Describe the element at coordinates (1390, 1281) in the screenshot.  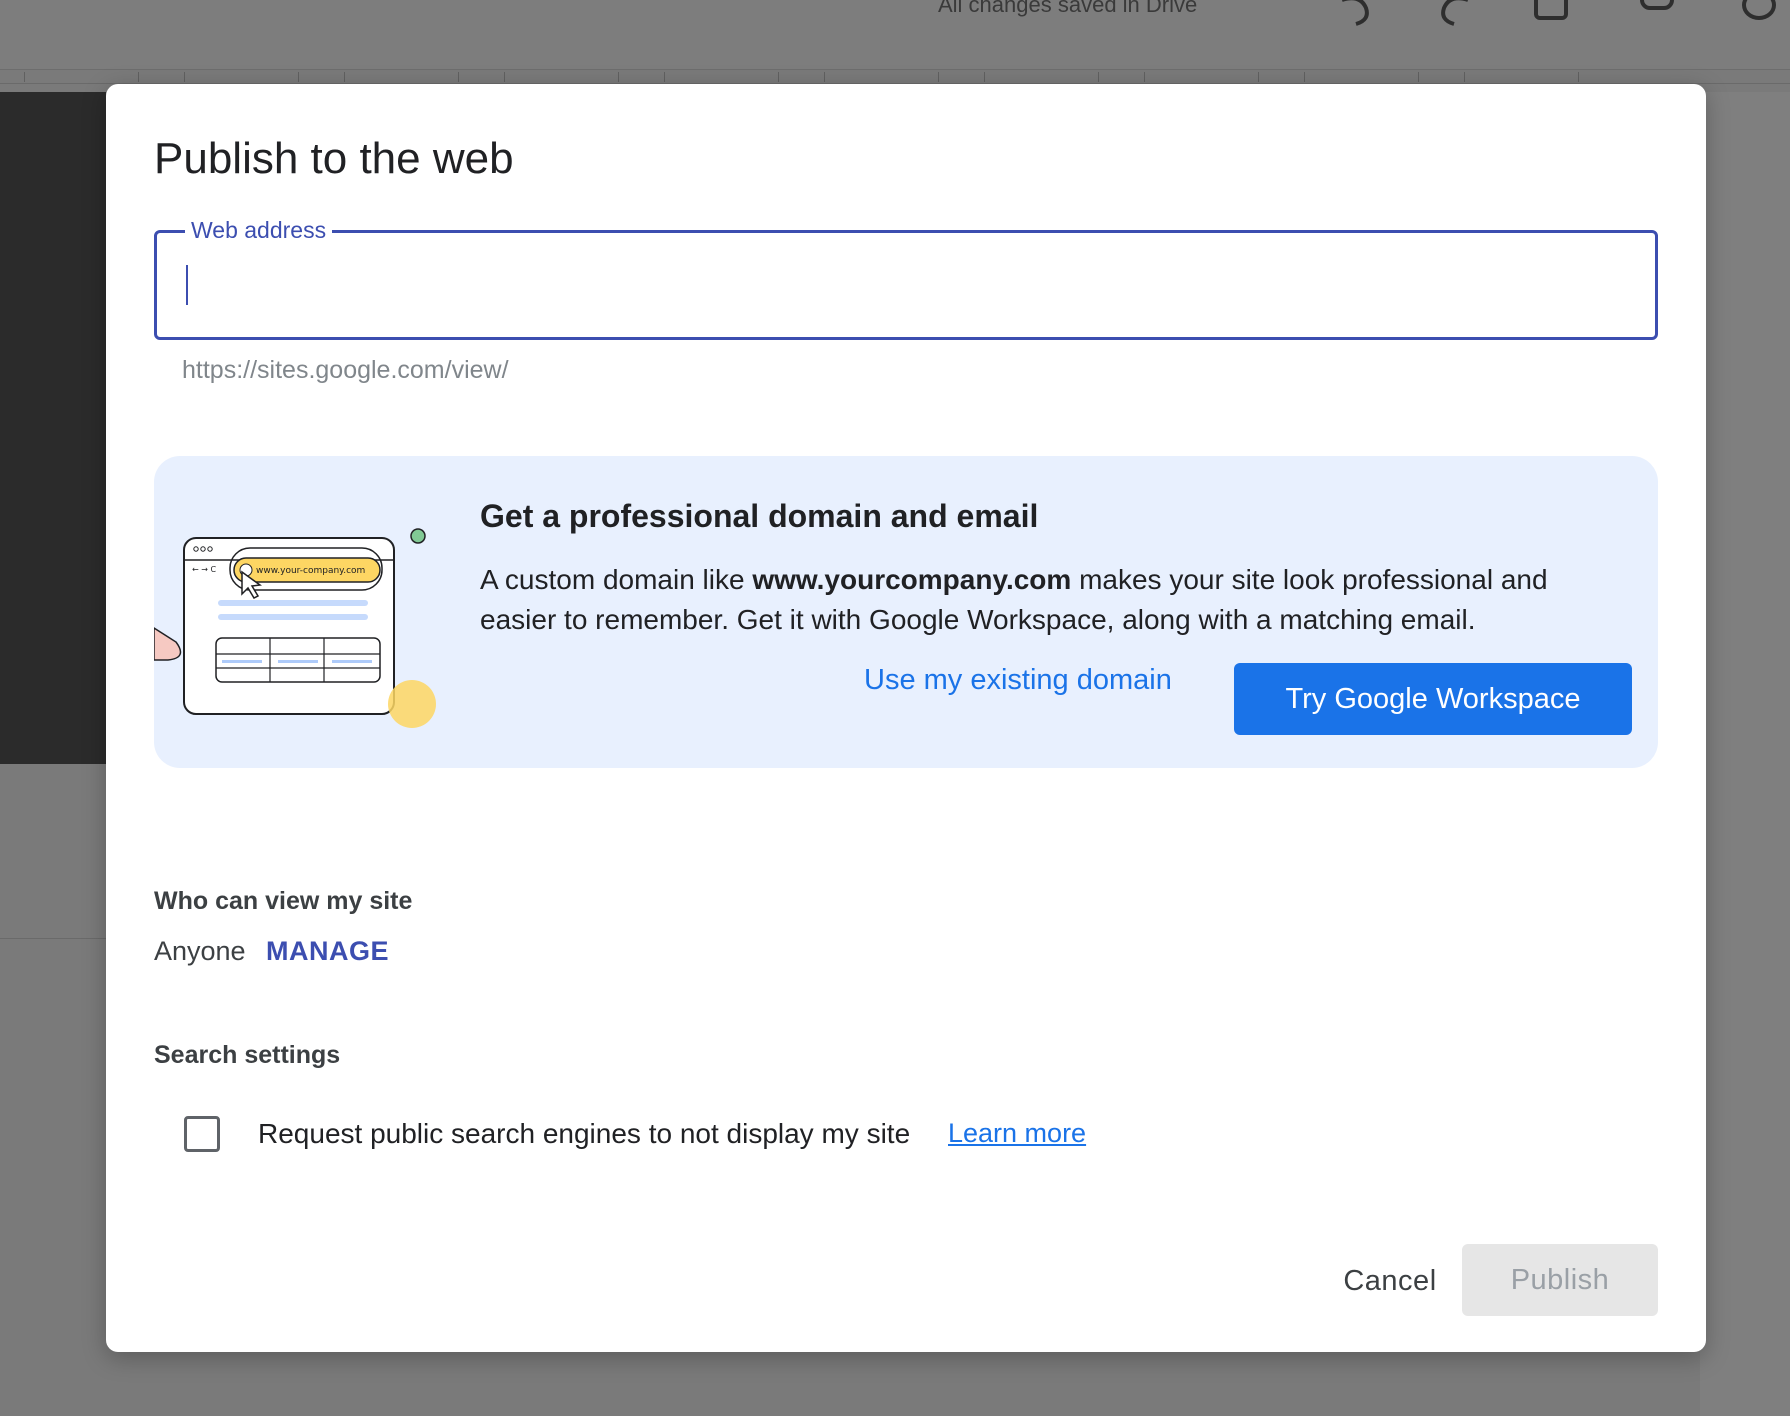
I see `cancel-button: Cancel` at that location.